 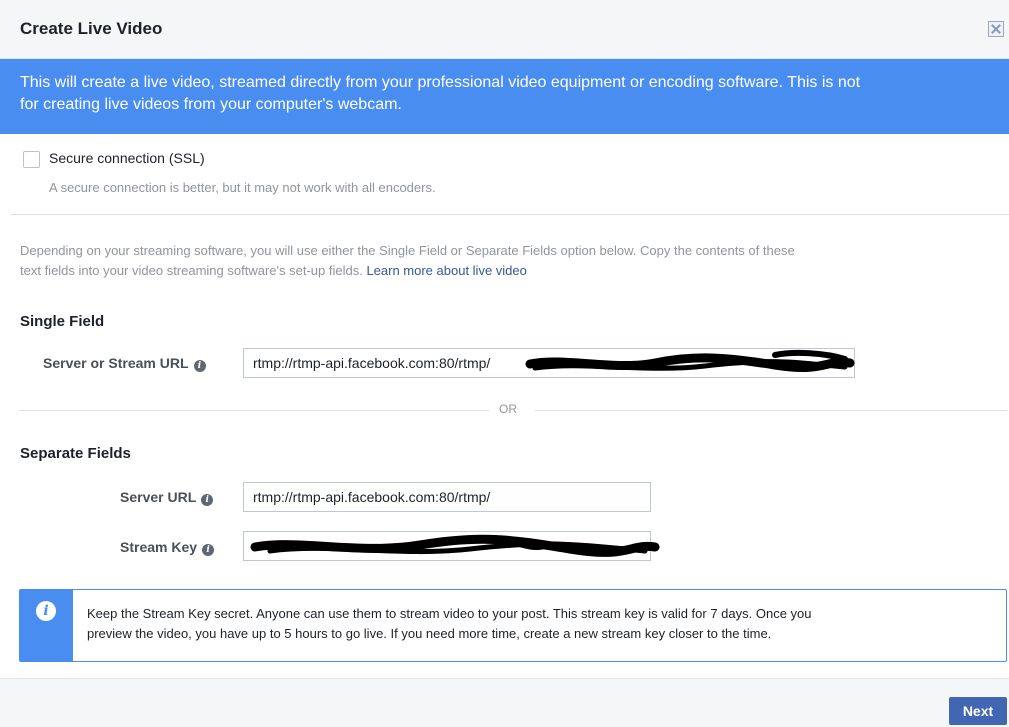 What do you see at coordinates (508, 409) in the screenshot?
I see `or-separator: OR` at bounding box center [508, 409].